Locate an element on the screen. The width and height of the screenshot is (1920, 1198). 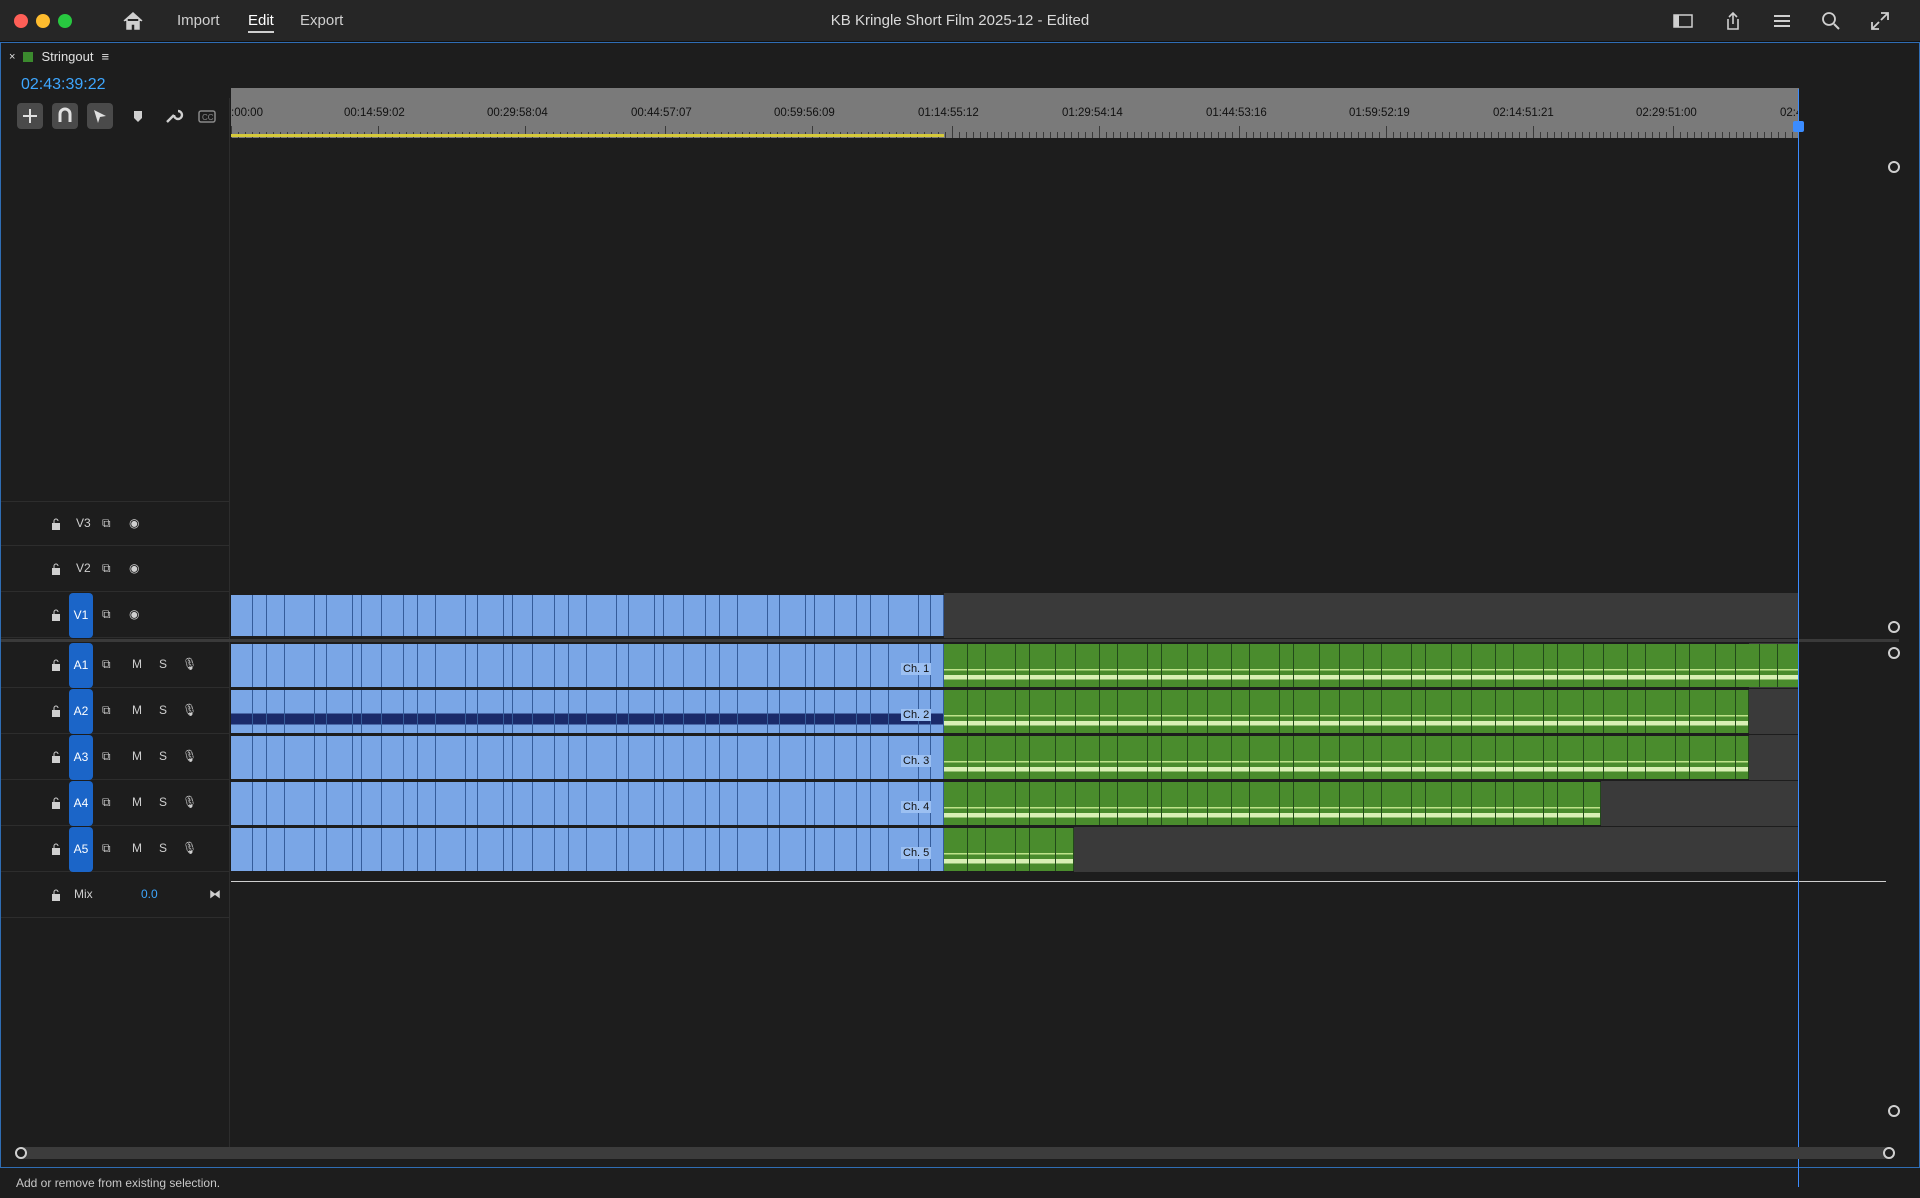
lane-a2: Ch. 2 is located at coordinates (1015, 711).